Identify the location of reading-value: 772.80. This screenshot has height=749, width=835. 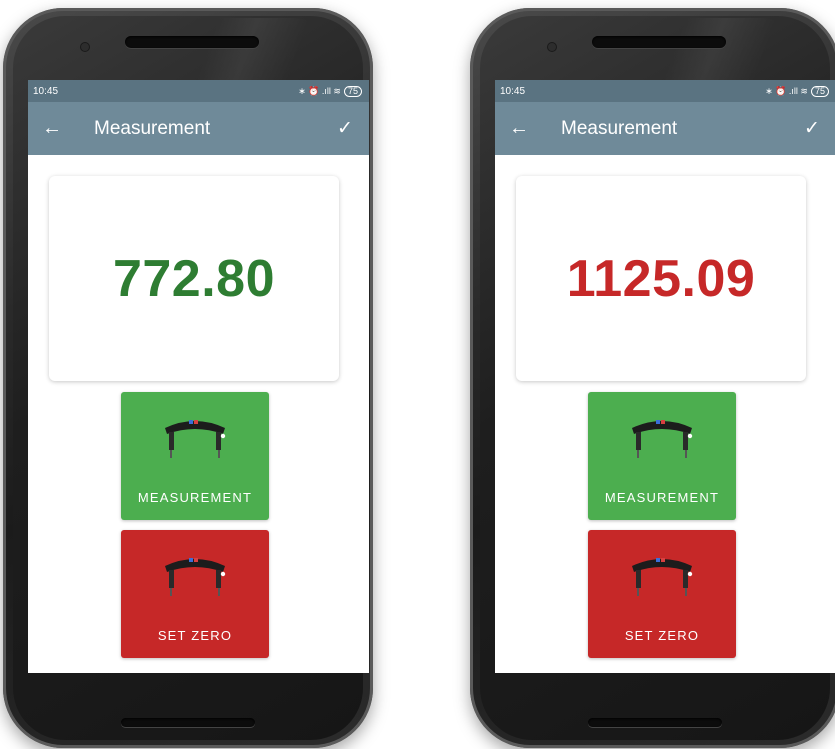
(194, 278).